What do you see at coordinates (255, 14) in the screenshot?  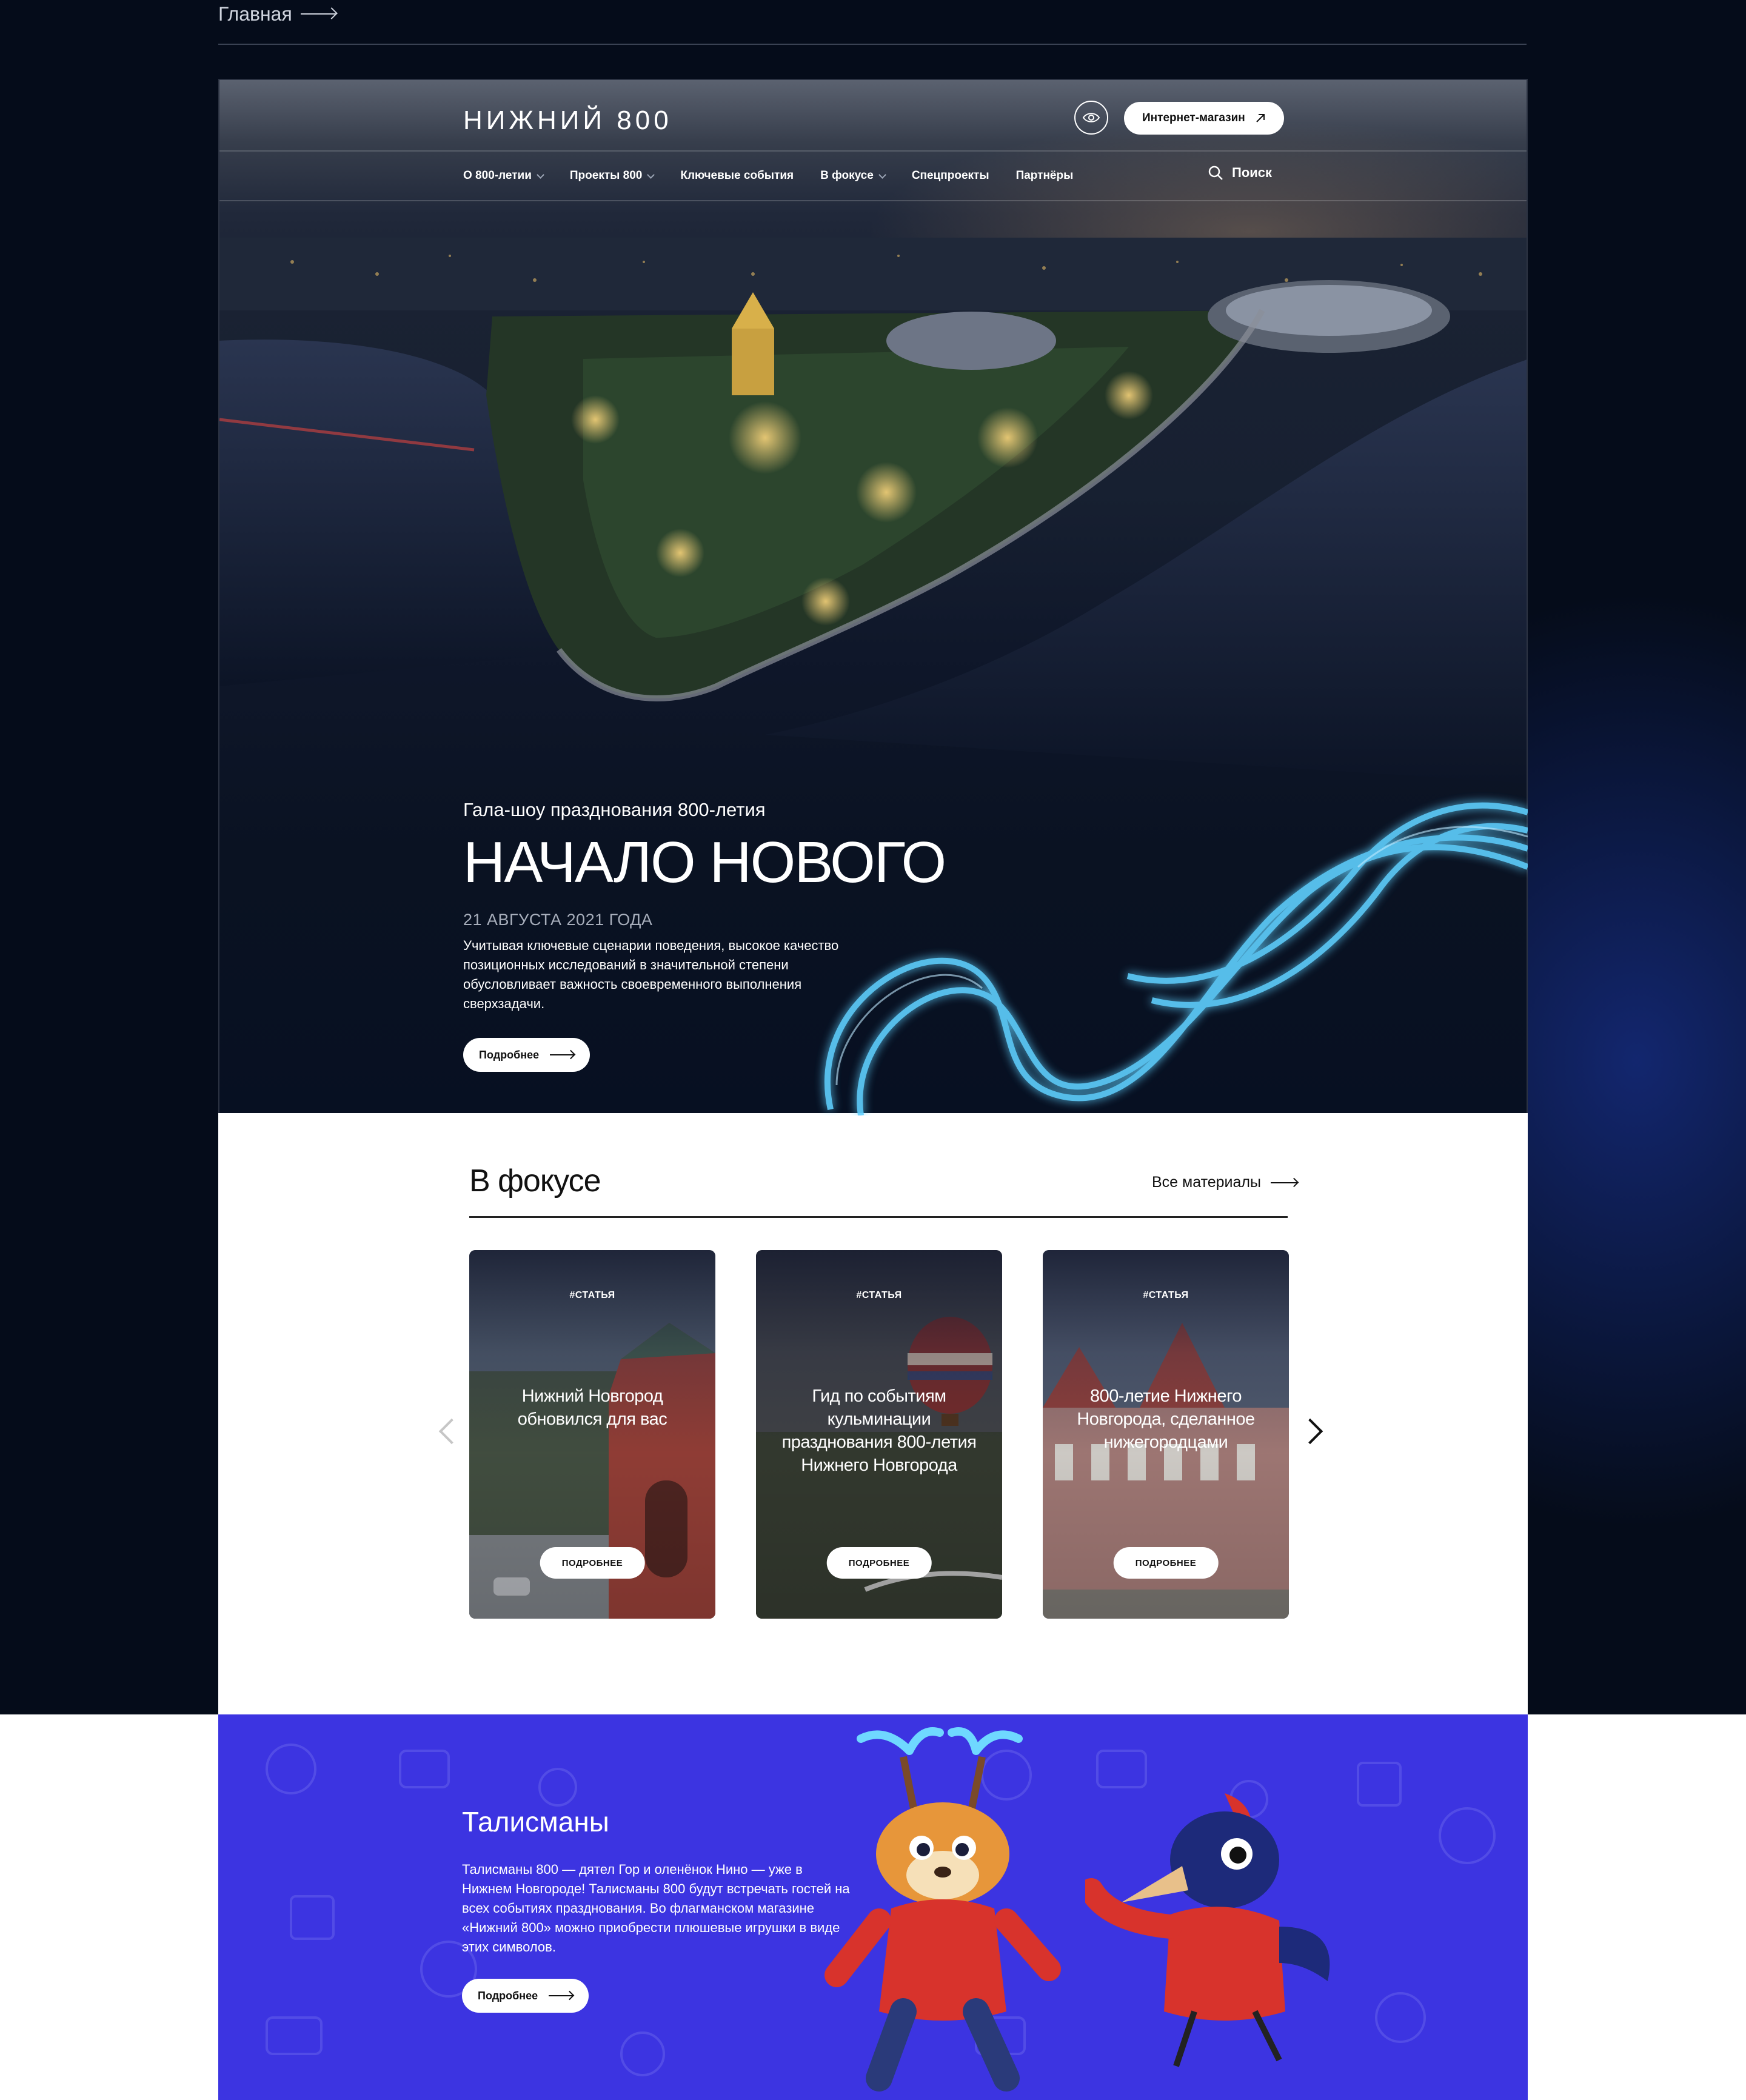 I see `breadcrumb-home-link: Главная` at bounding box center [255, 14].